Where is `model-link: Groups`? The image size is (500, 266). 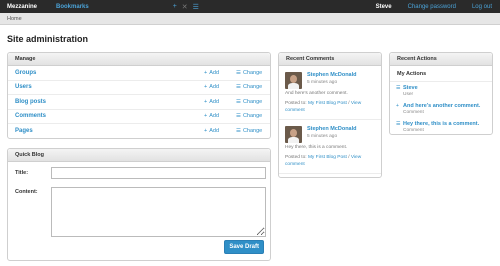 model-link: Groups is located at coordinates (109, 73).